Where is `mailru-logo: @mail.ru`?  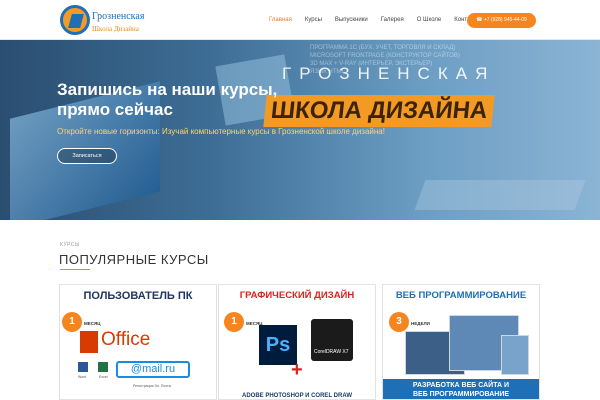 mailru-logo: @mail.ru is located at coordinates (153, 369).